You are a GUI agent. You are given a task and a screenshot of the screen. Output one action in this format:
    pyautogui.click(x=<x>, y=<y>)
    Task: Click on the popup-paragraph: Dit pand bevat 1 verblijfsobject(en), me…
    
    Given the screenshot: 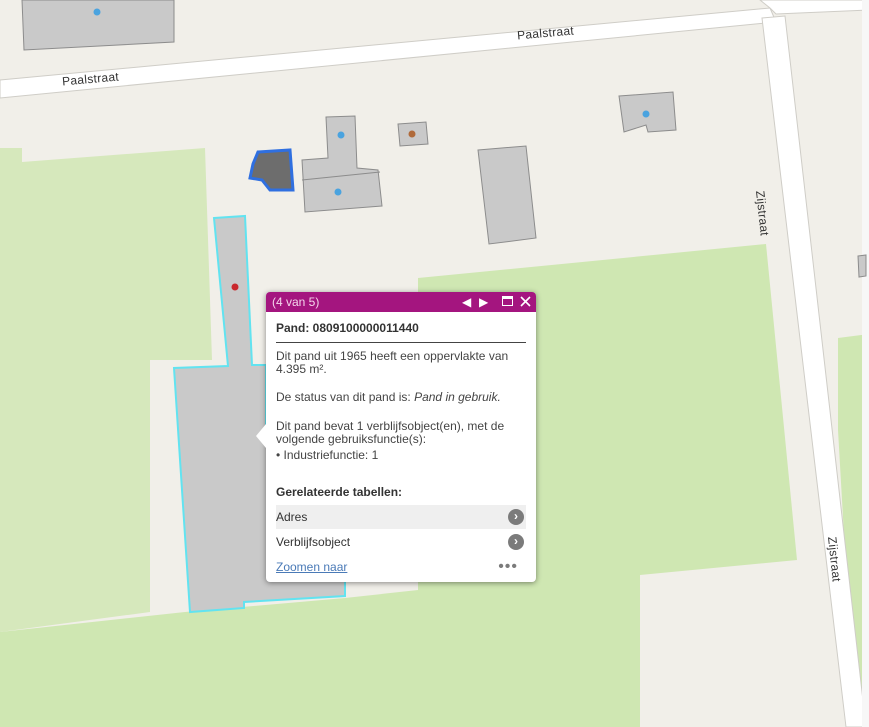 What is the action you would take?
    pyautogui.click(x=390, y=432)
    